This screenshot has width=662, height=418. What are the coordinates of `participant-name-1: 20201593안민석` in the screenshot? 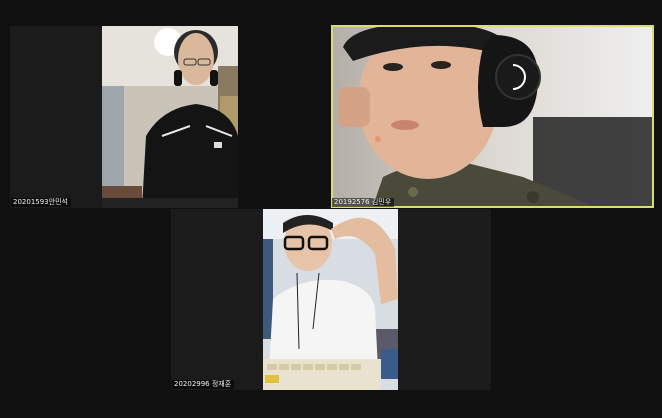 It's located at (41, 202).